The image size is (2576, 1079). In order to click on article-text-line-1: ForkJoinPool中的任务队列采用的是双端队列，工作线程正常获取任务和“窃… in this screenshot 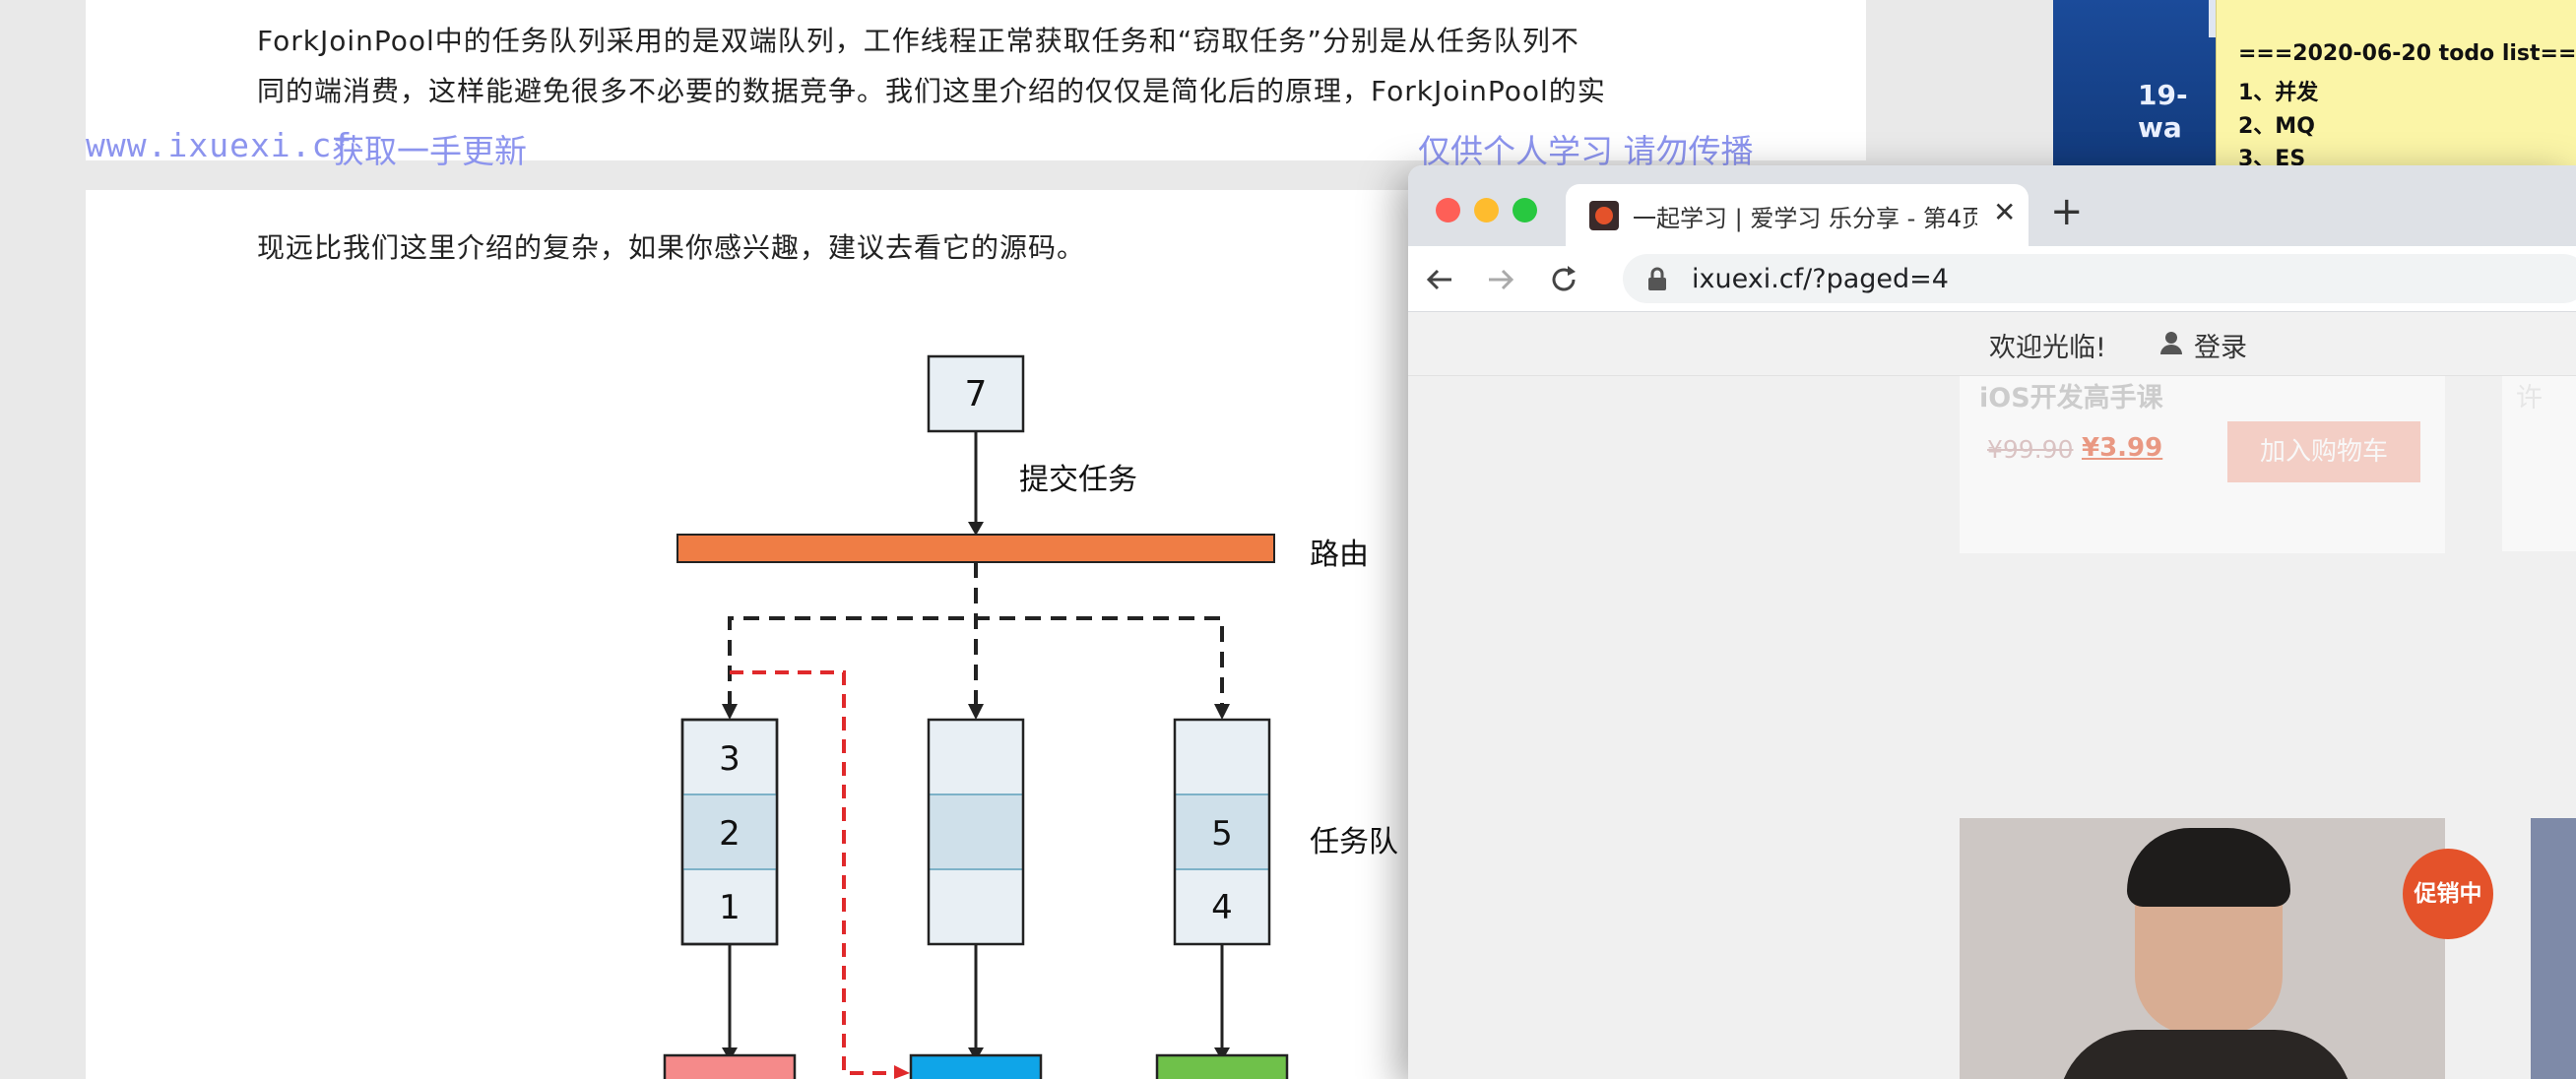, I will do `click(918, 41)`.